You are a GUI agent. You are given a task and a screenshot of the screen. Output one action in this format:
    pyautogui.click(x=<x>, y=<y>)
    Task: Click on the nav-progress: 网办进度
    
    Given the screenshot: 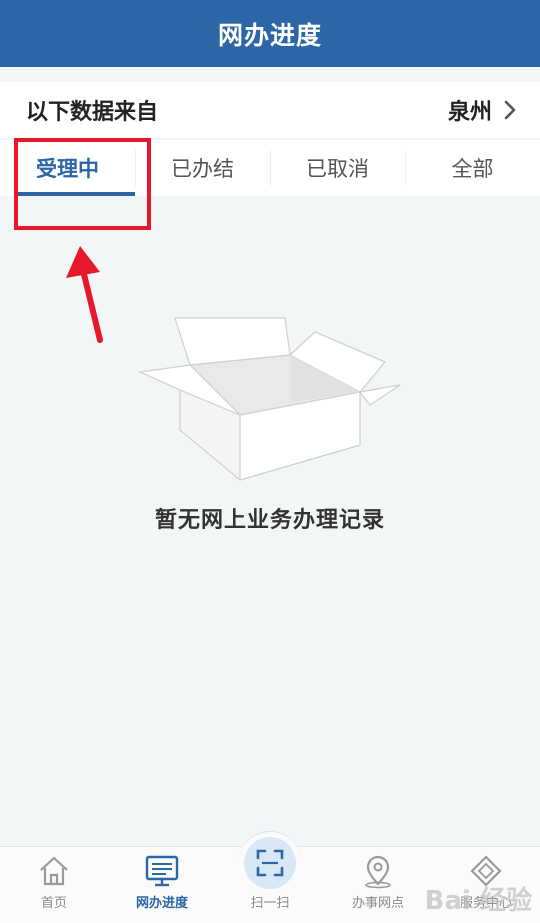 What is the action you would take?
    pyautogui.click(x=162, y=885)
    